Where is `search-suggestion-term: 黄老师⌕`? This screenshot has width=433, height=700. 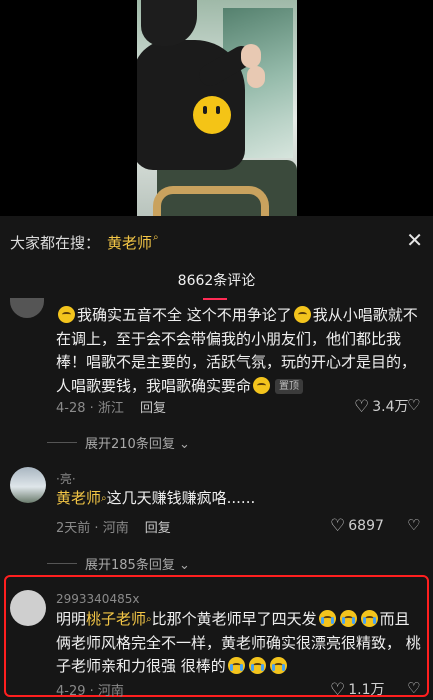
search-suggestion-term: 黄老师⌕ is located at coordinates (133, 242).